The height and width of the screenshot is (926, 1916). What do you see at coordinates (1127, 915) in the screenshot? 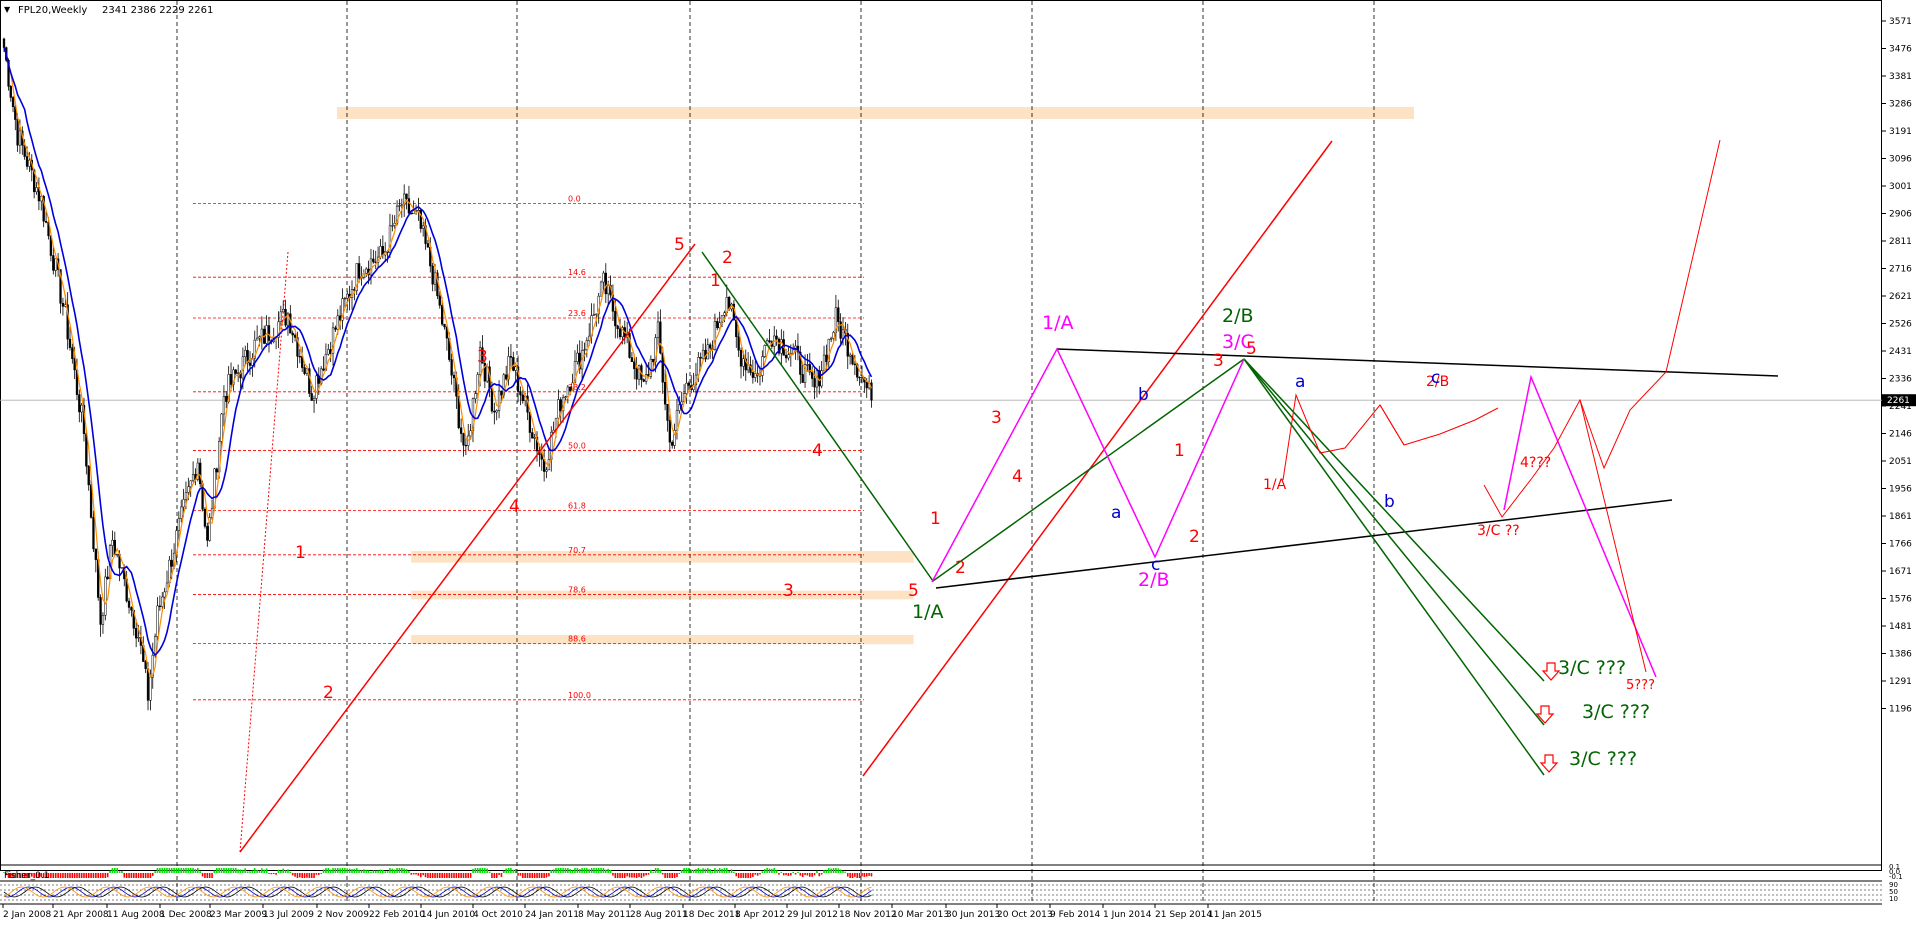
I see `x-tick-label: 1 Jun 2014` at bounding box center [1127, 915].